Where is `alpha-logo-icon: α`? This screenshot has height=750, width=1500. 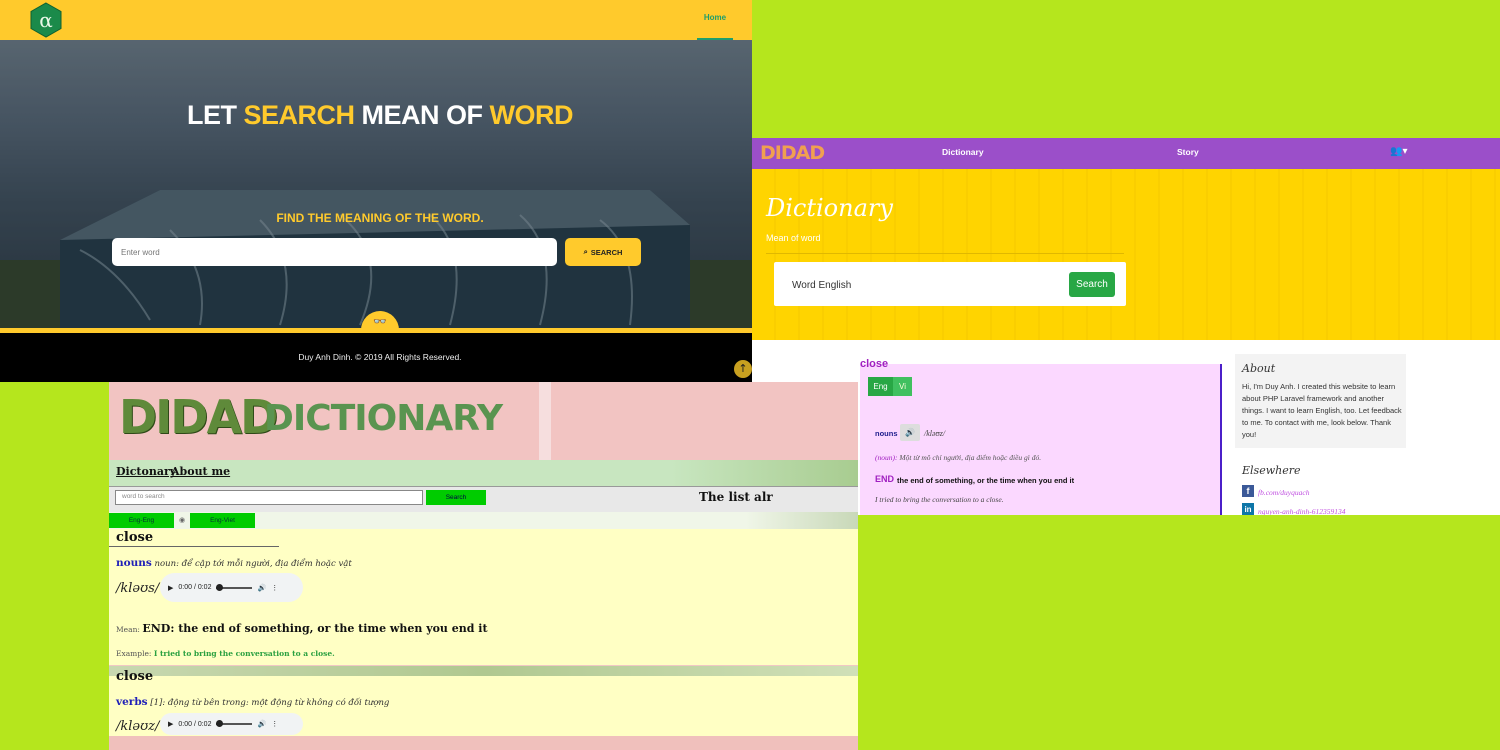 alpha-logo-icon: α is located at coordinates (46, 20).